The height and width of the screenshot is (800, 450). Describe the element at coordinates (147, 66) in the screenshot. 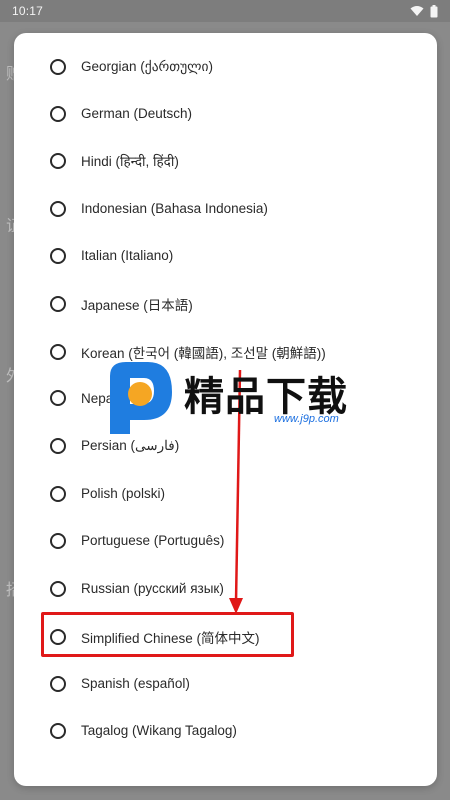

I see `language-label: Georgian (ქართული)` at that location.